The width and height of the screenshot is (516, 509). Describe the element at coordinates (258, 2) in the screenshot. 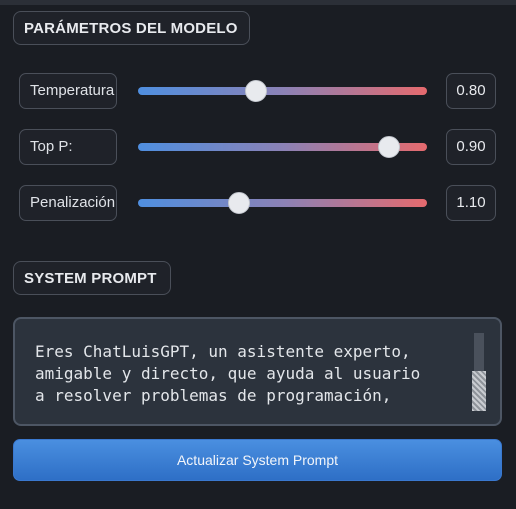

I see `top-divider` at that location.